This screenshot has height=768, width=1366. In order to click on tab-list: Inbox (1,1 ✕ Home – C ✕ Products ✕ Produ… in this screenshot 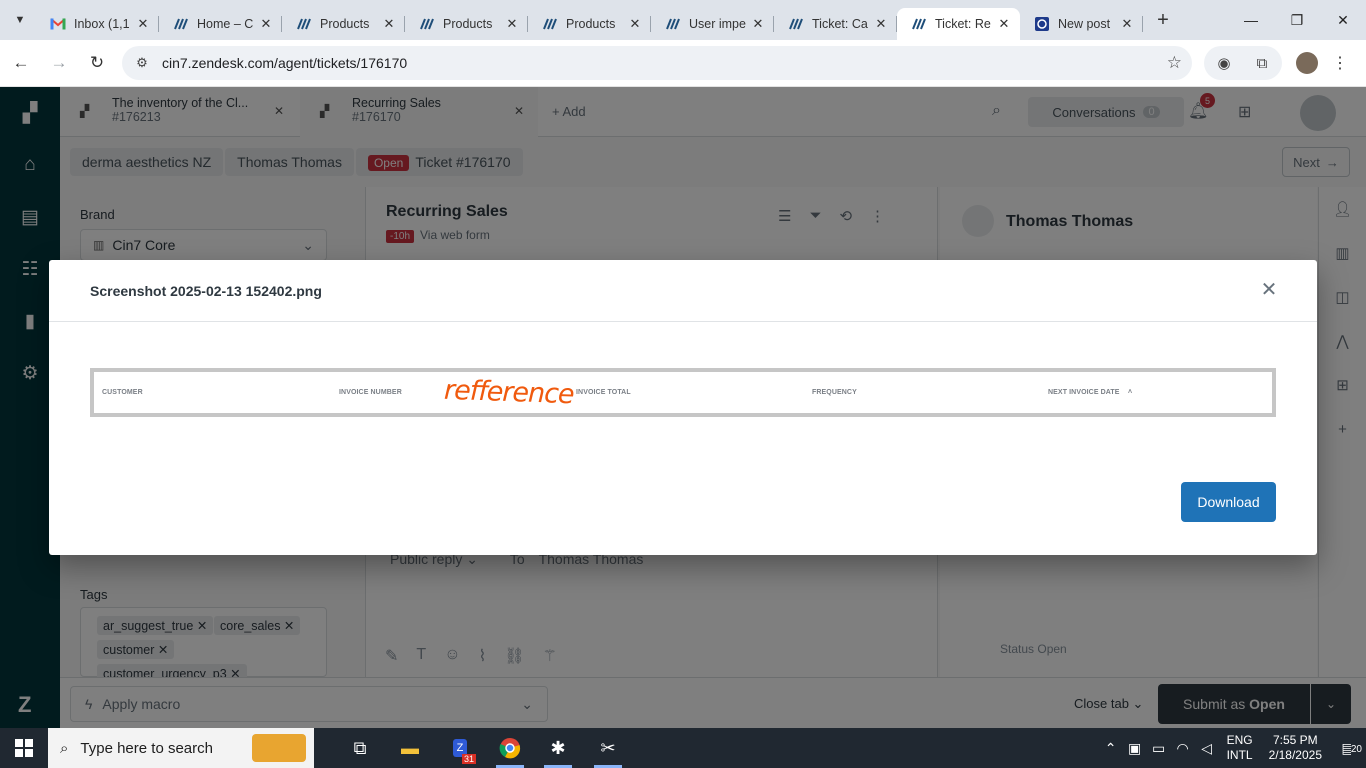, I will do `click(589, 20)`.